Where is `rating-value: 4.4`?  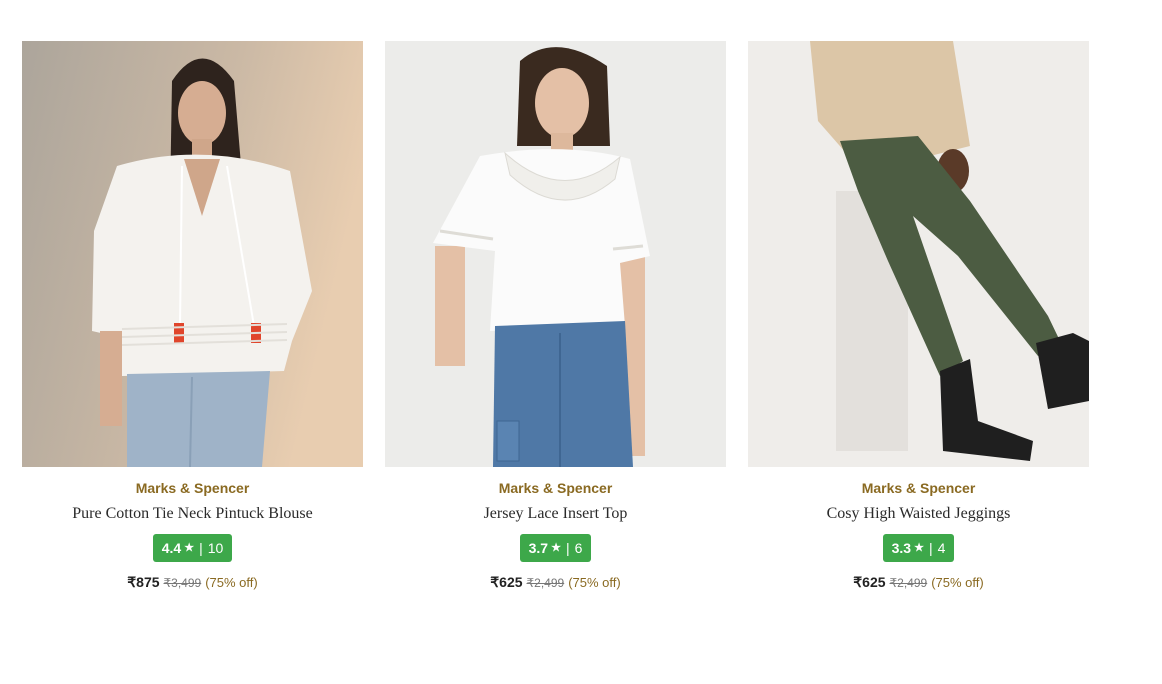
rating-value: 4.4 is located at coordinates (171, 548).